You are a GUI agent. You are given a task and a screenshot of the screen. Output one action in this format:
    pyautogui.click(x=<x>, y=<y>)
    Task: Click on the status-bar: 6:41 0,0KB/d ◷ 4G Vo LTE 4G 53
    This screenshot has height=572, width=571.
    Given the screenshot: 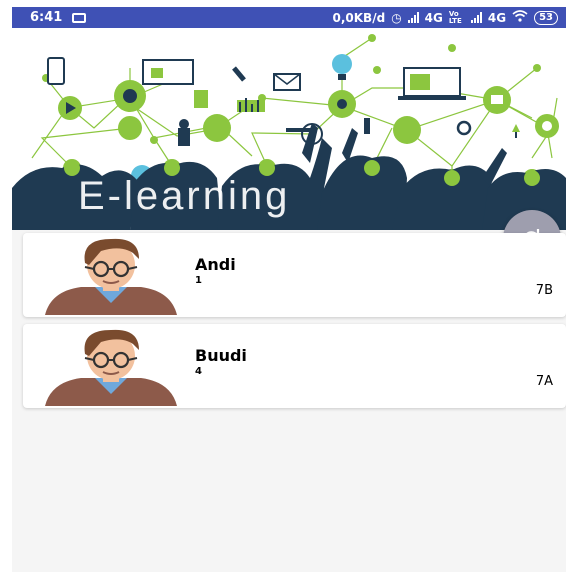 What is the action you would take?
    pyautogui.click(x=289, y=17)
    